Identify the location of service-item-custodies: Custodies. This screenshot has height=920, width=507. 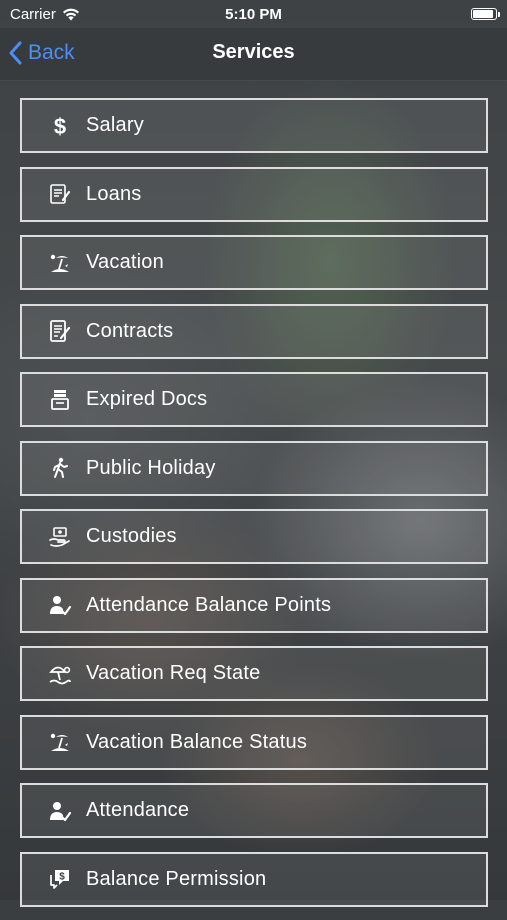
(254, 536).